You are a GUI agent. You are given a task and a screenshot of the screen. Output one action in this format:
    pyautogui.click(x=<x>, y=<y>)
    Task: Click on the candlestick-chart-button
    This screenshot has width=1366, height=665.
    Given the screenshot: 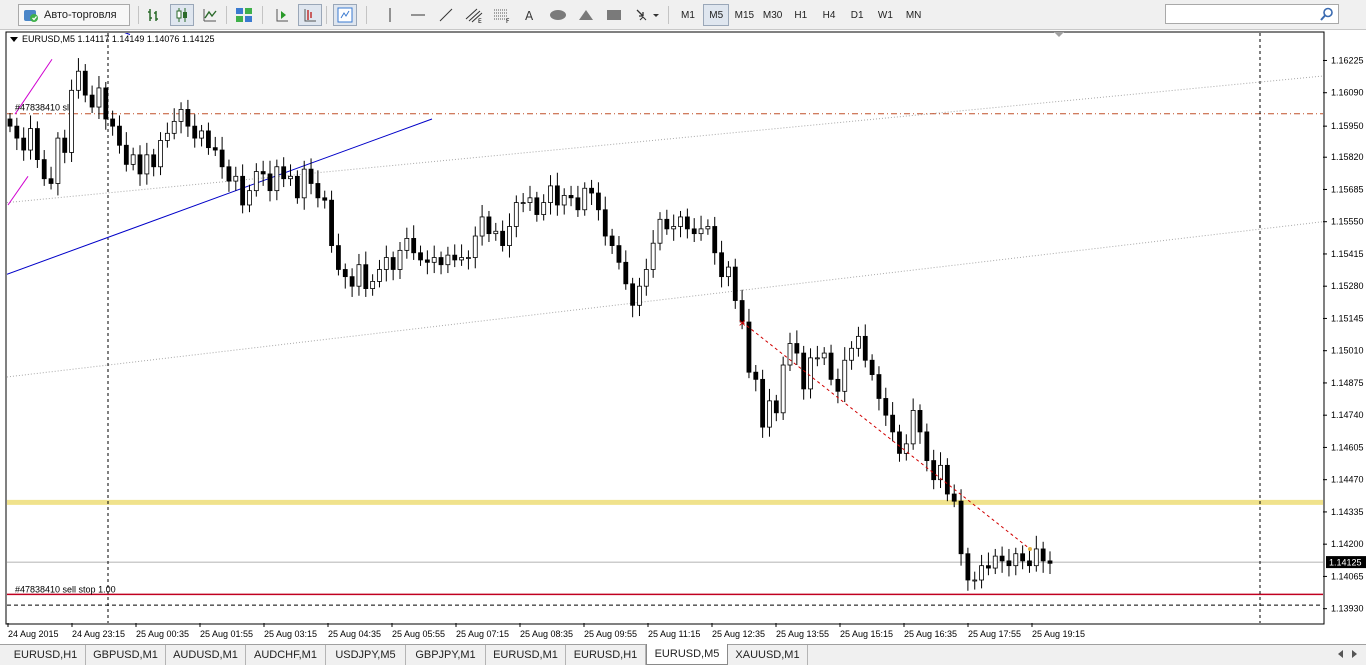 What is the action you would take?
    pyautogui.click(x=182, y=15)
    